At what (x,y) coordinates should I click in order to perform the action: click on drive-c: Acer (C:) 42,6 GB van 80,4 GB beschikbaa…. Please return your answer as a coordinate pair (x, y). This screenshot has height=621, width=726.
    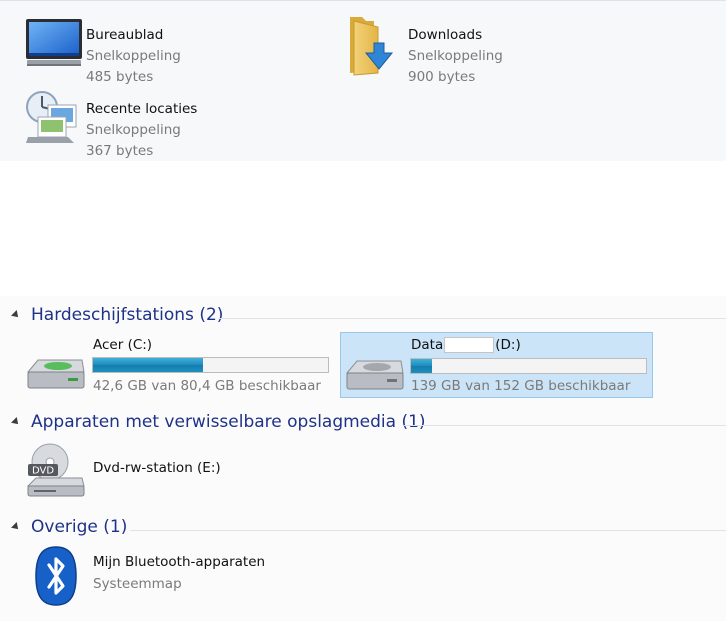
    Looking at the image, I should click on (181, 365).